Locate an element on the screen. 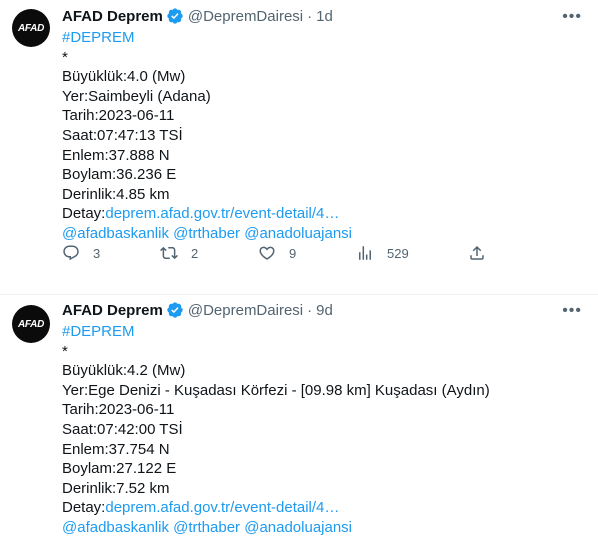 The height and width of the screenshot is (554, 598). retweet-button: 2 is located at coordinates (179, 253).